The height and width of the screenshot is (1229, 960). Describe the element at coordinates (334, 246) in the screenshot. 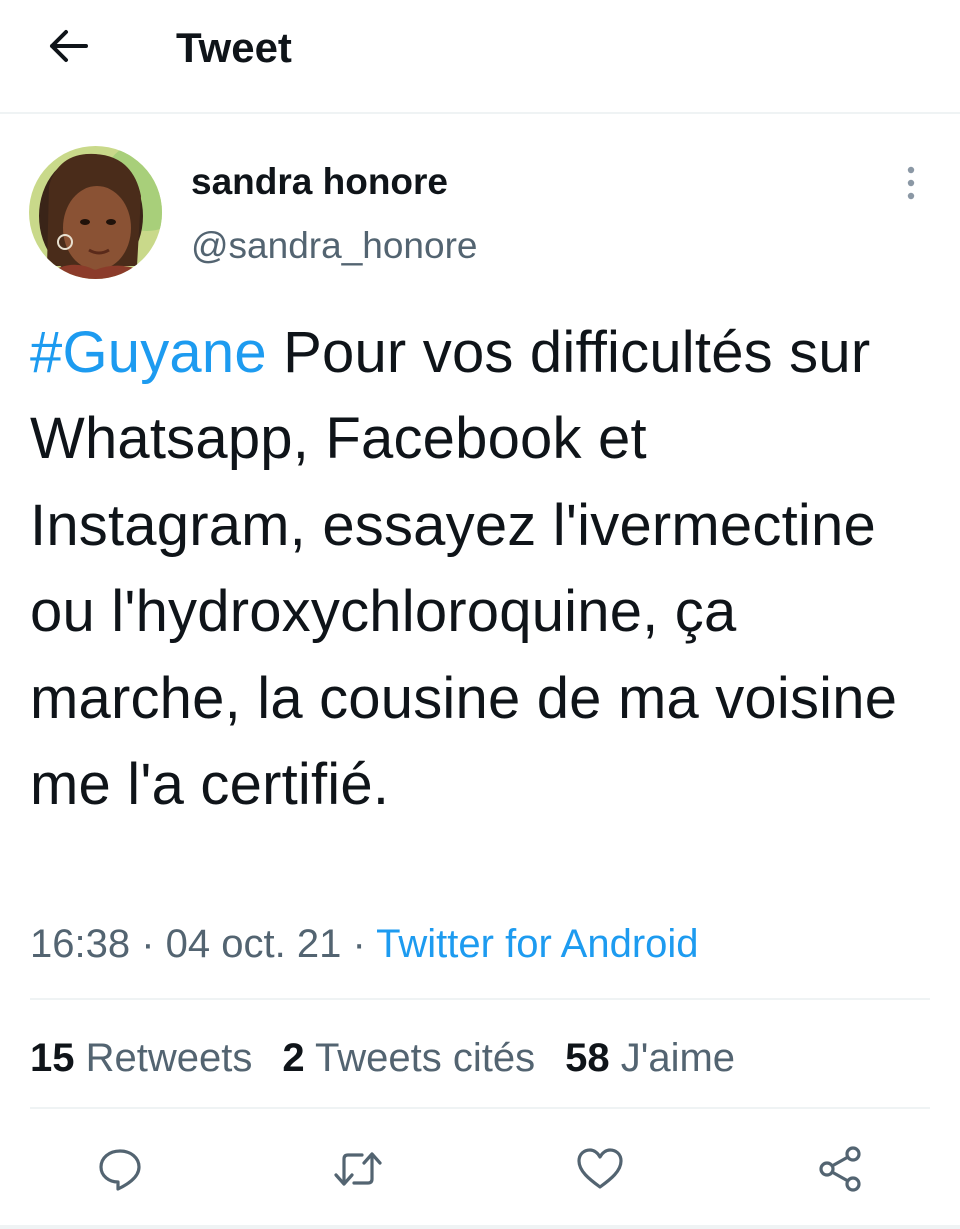

I see `author-handle: @sandra_honore` at that location.